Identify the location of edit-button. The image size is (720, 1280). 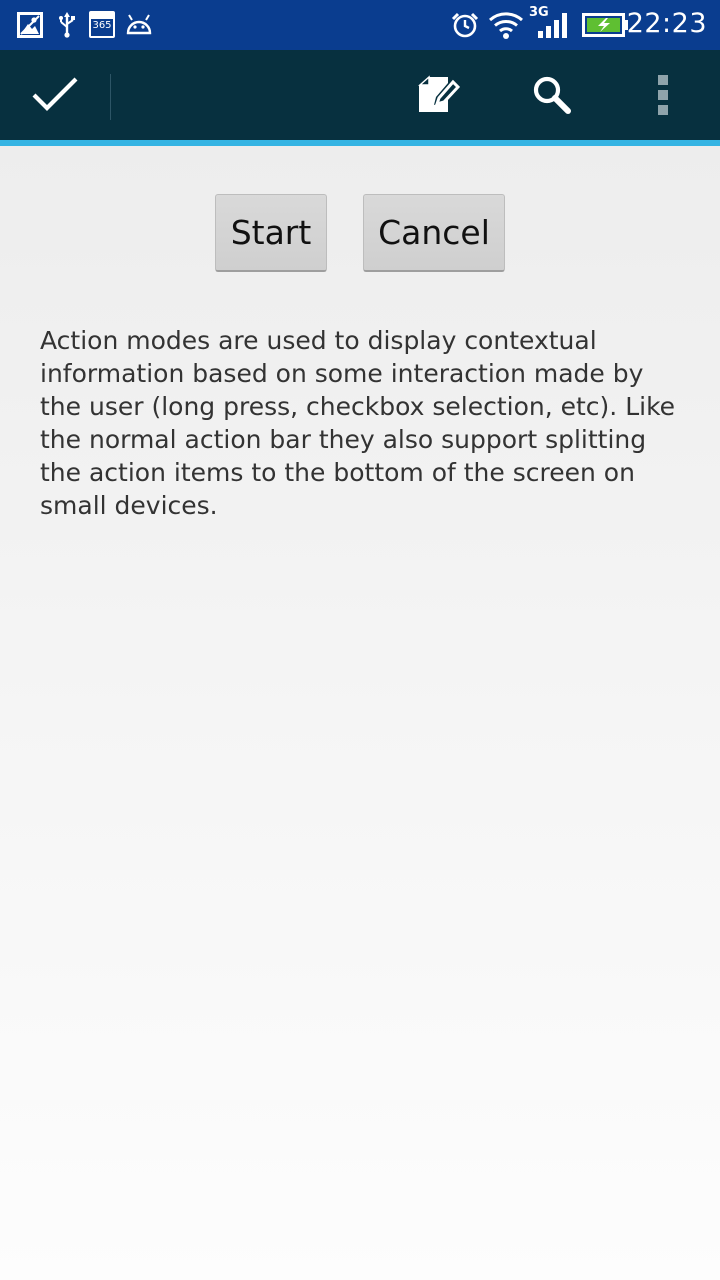
(438, 95).